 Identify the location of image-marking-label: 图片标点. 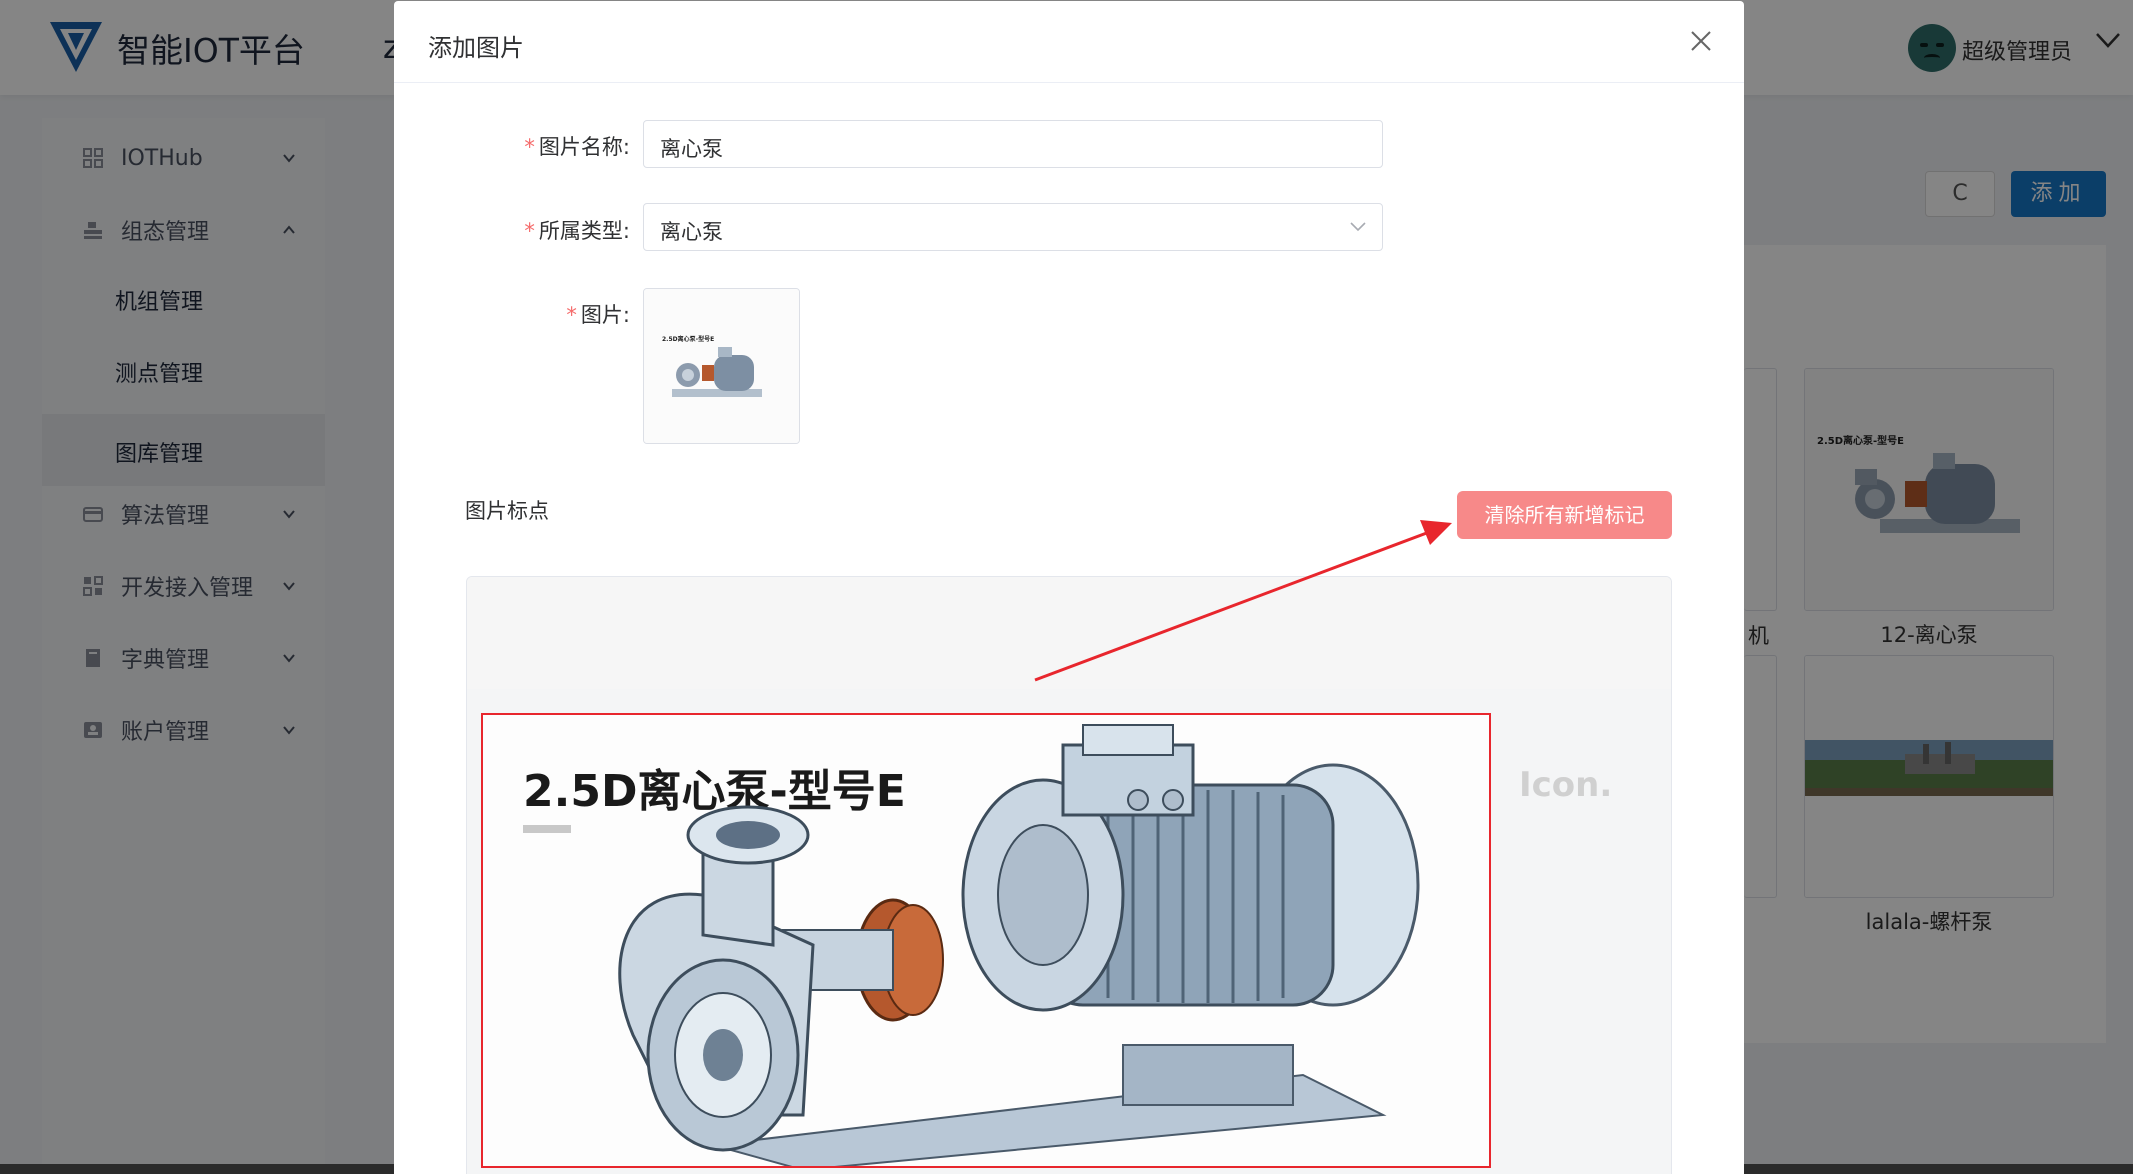
(507, 511).